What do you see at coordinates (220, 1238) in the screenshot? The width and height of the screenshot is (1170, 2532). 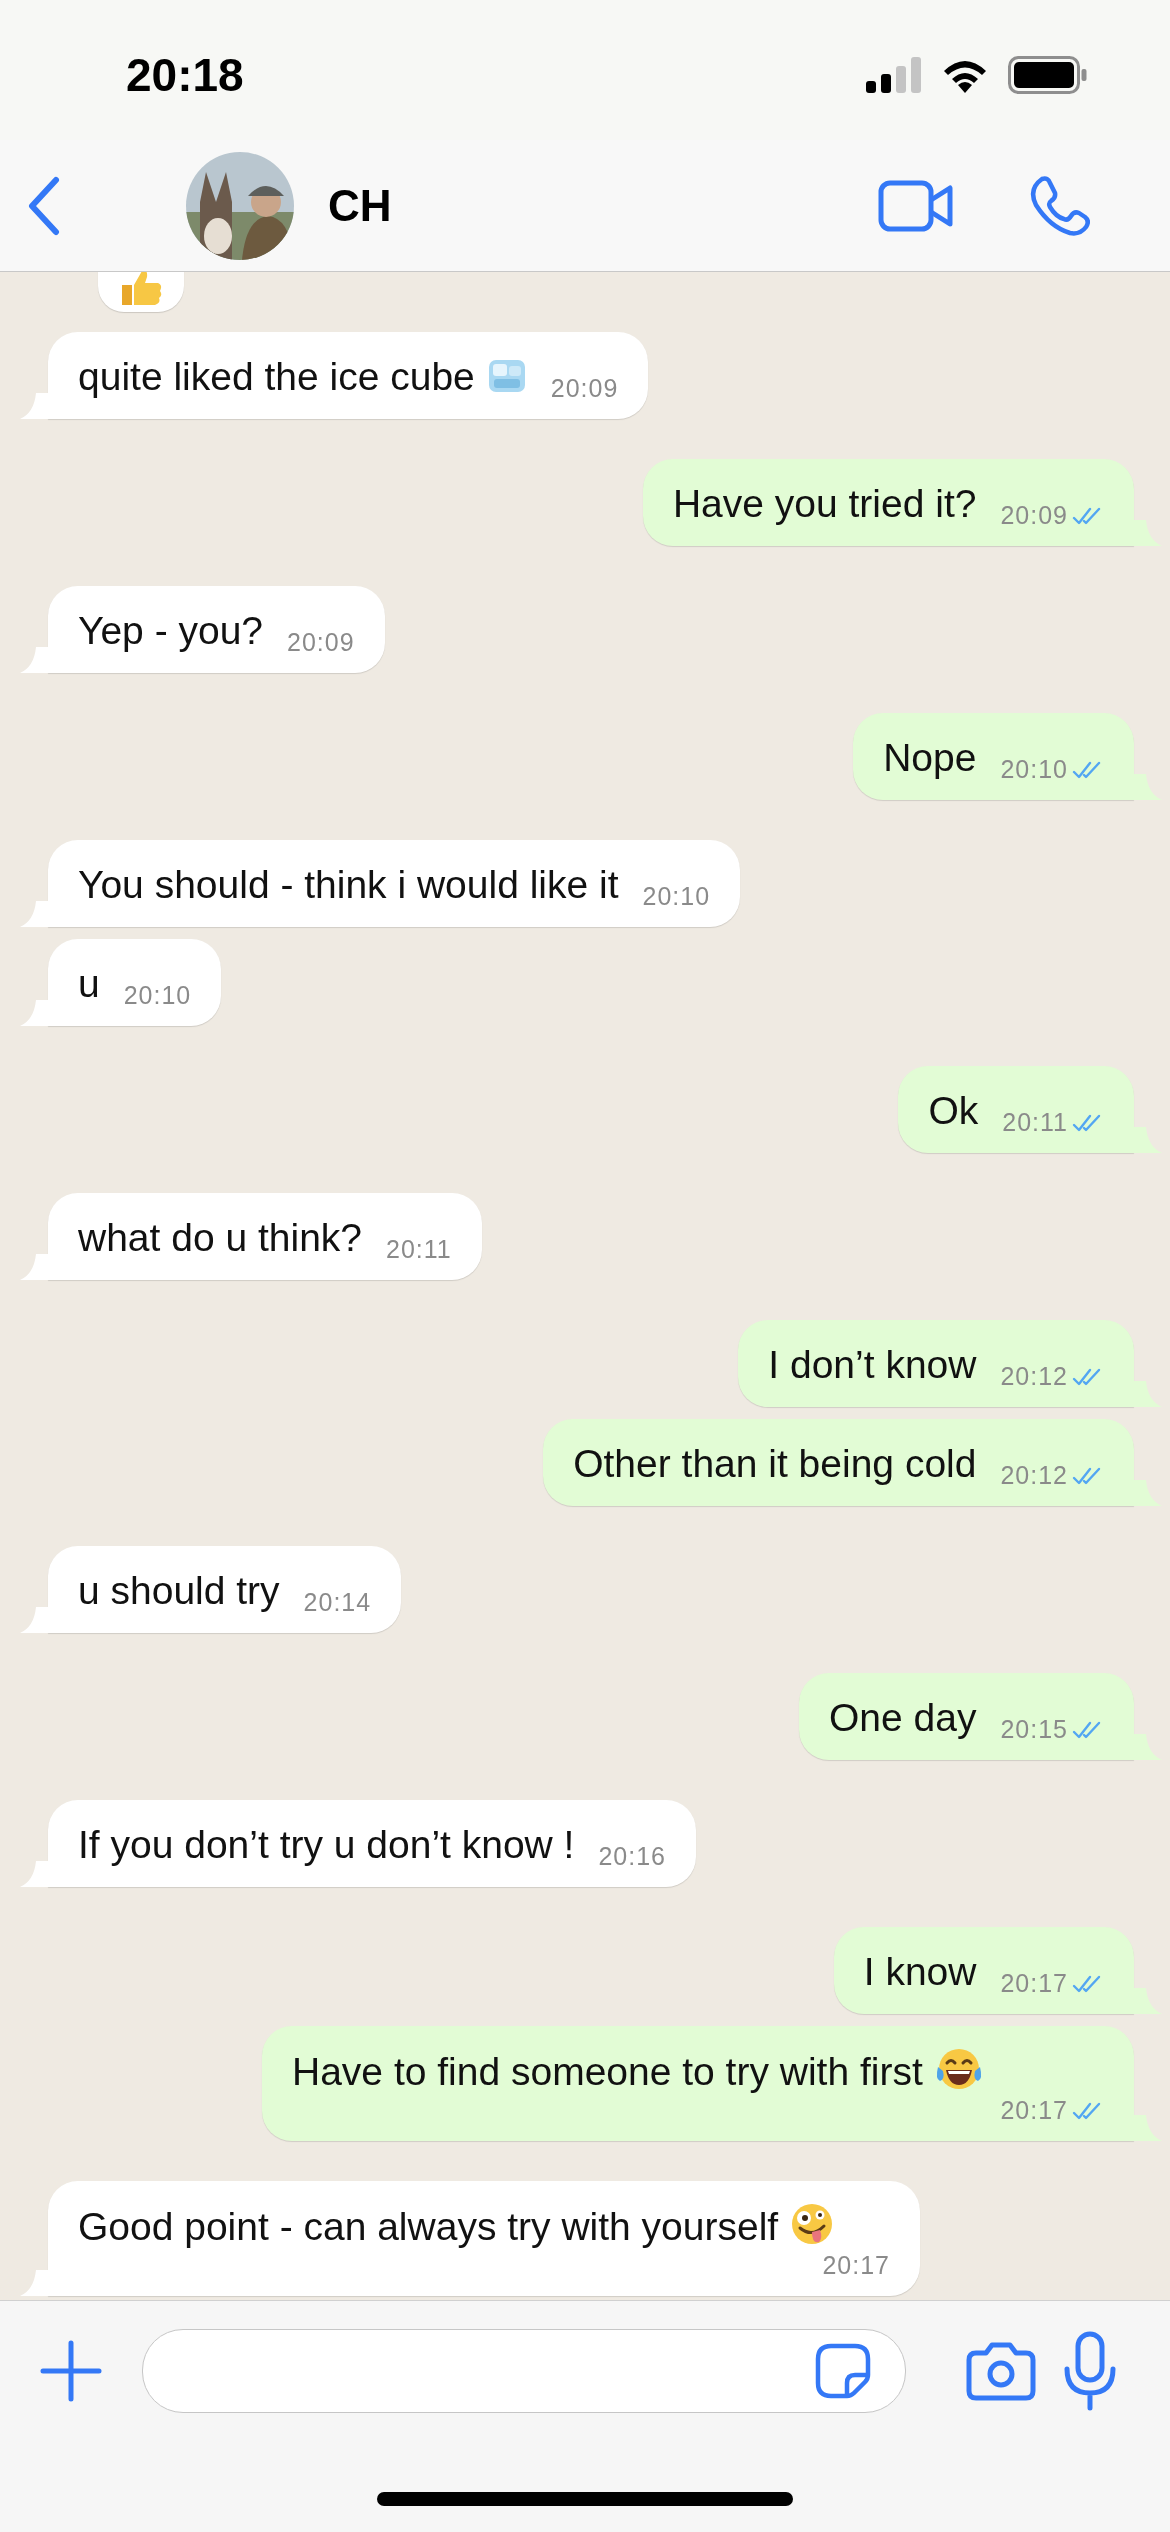 I see `message-text: what do u think?` at bounding box center [220, 1238].